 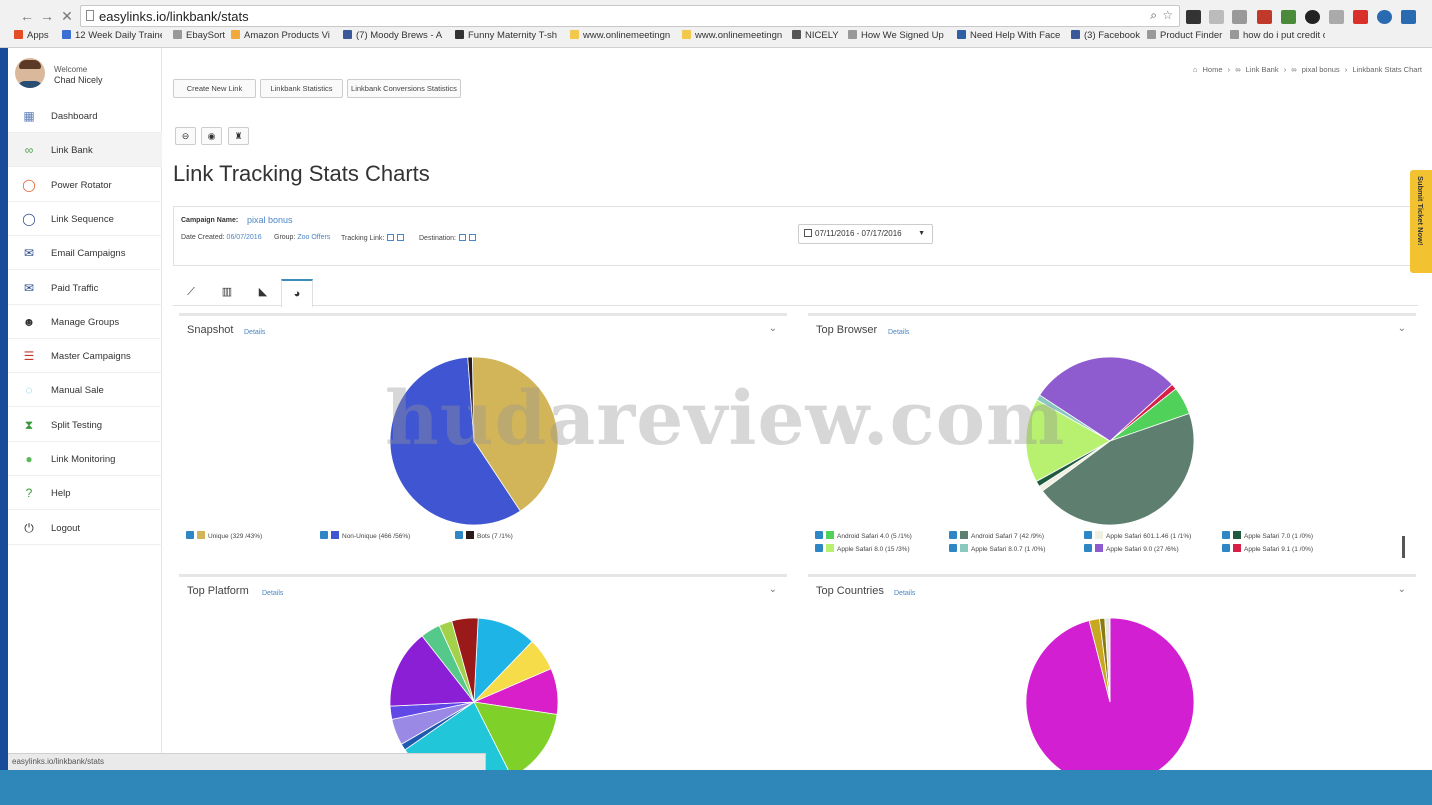 I want to click on bookmark-item: Funny Maternity T-sh, so click(x=507, y=35).